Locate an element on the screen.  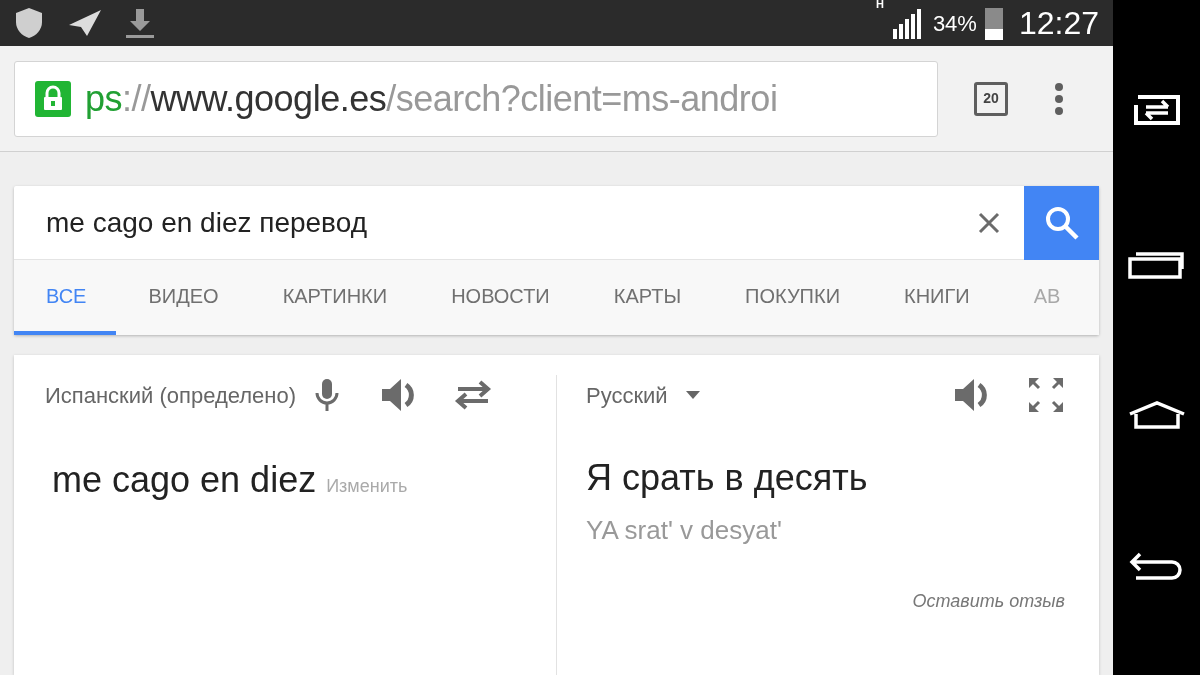
clear-icon is located at coordinates (989, 222).